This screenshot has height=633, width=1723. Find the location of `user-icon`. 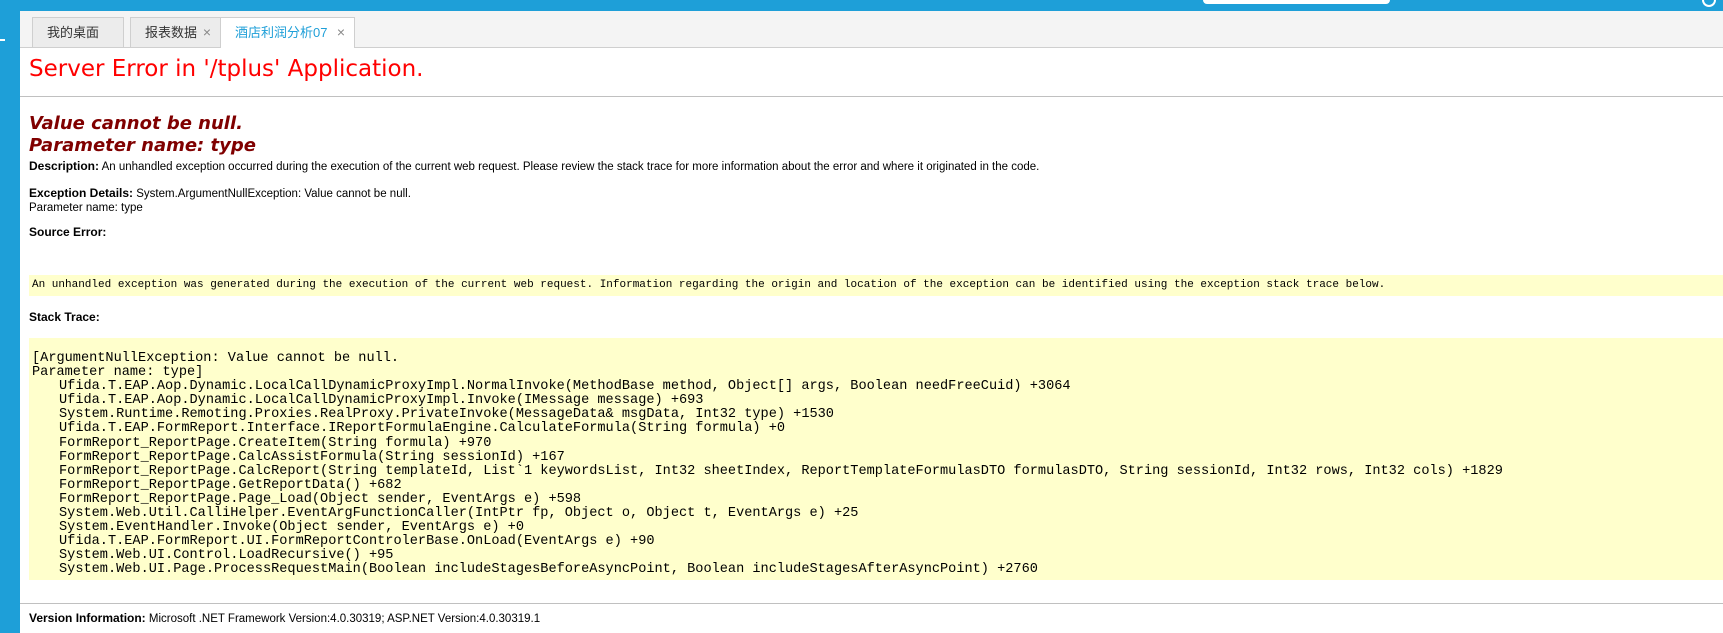

user-icon is located at coordinates (1709, 3).